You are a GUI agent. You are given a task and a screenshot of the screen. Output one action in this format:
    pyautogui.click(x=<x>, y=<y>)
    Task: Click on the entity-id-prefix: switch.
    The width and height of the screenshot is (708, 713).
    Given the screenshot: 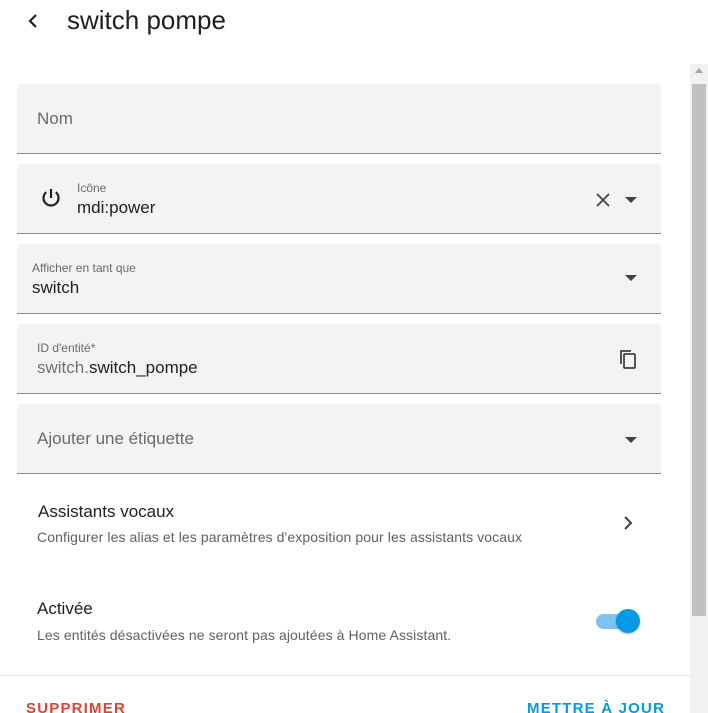 What is the action you would take?
    pyautogui.click(x=63, y=367)
    